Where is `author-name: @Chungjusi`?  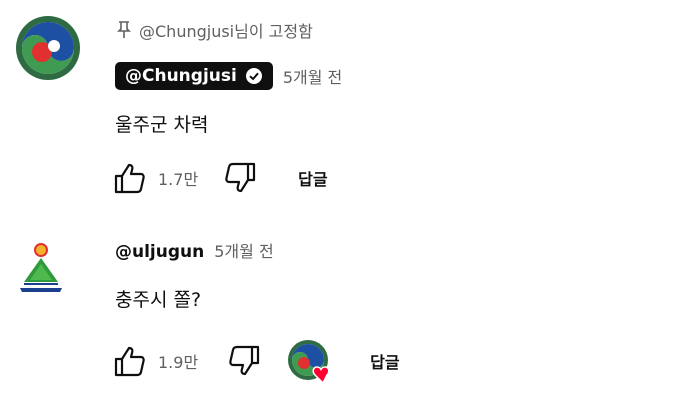 author-name: @Chungjusi is located at coordinates (181, 76).